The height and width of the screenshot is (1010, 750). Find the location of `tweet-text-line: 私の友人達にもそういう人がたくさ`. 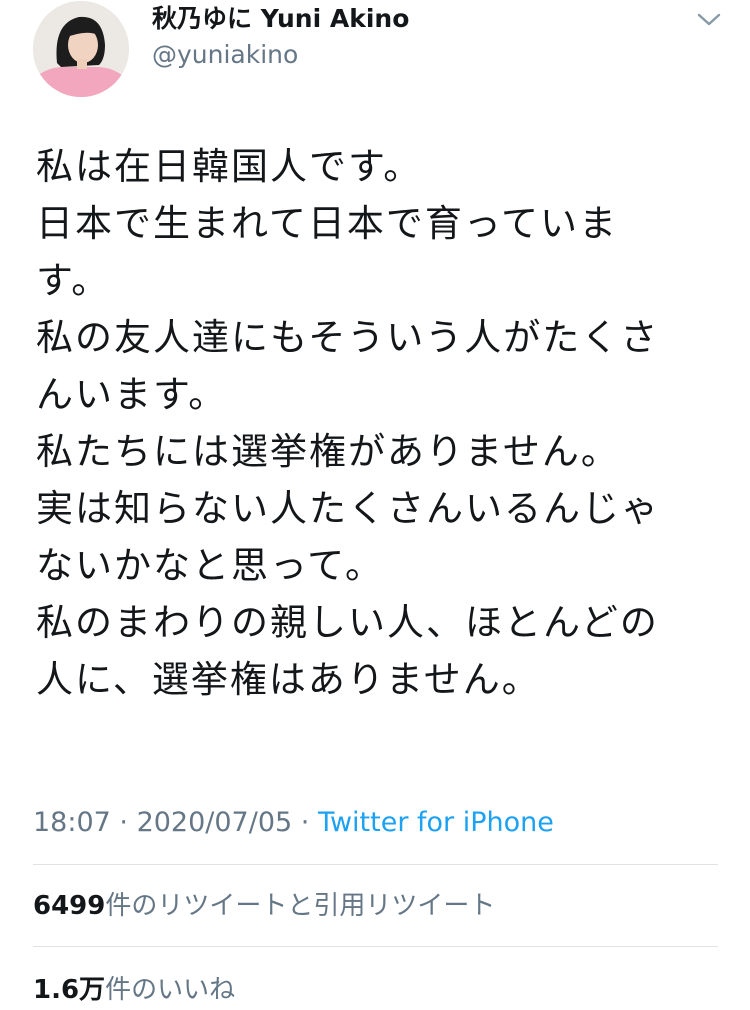

tweet-text-line: 私の友人達にもそういう人がたくさ is located at coordinates (348, 337).